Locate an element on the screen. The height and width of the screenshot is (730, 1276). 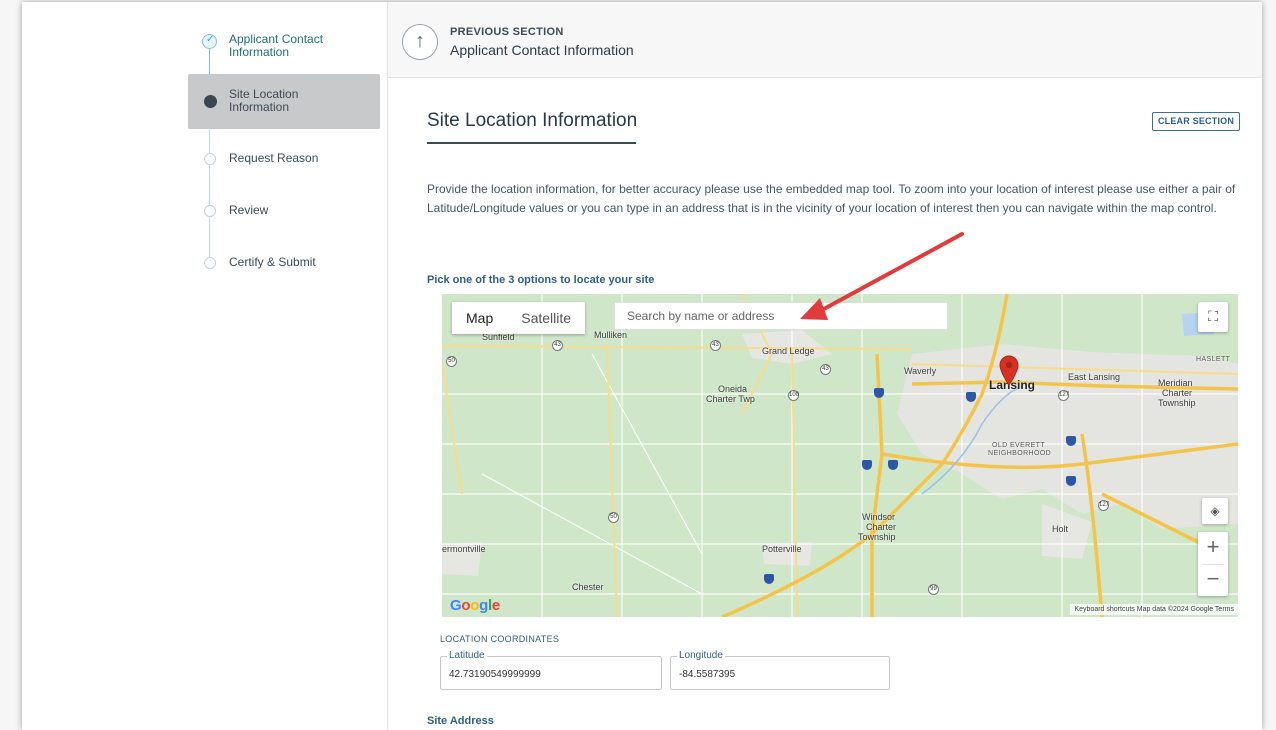
step-request-reason: Request Reason is located at coordinates (284, 160).